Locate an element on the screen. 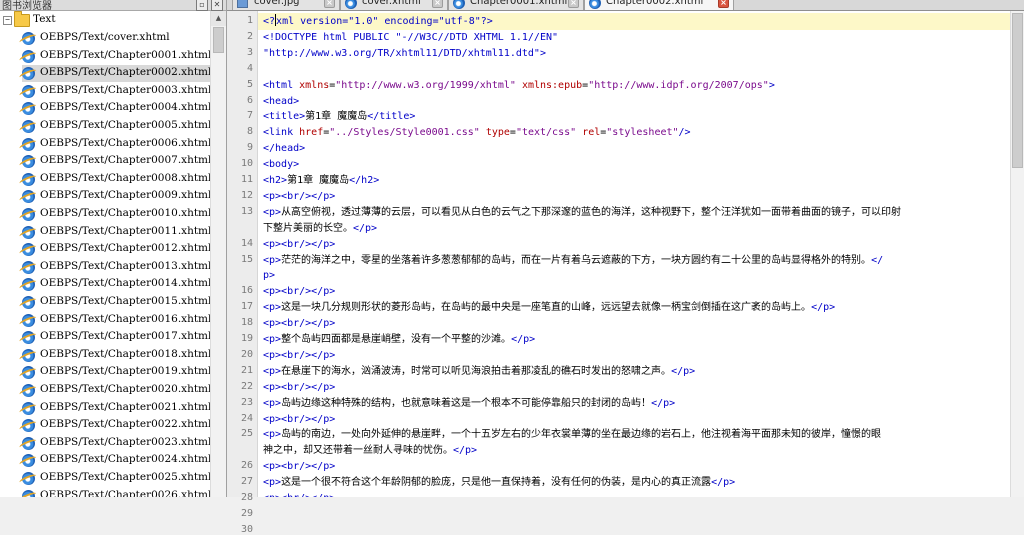 The image size is (1024, 535). file-item: OEBPS/Text/Chapter0018.xhtml is located at coordinates (116, 355).